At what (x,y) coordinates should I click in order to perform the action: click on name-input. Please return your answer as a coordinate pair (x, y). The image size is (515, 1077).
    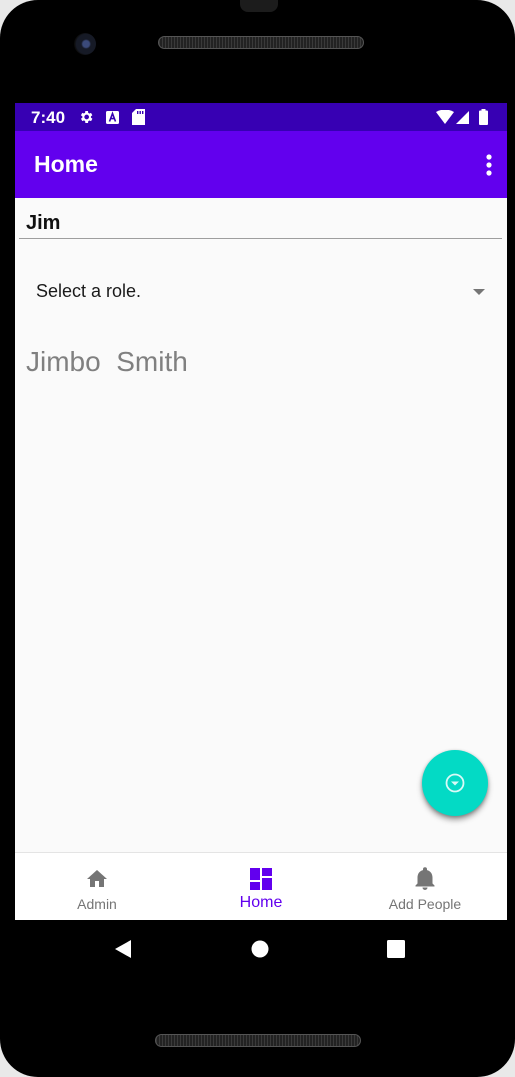
    Looking at the image, I should click on (260, 224).